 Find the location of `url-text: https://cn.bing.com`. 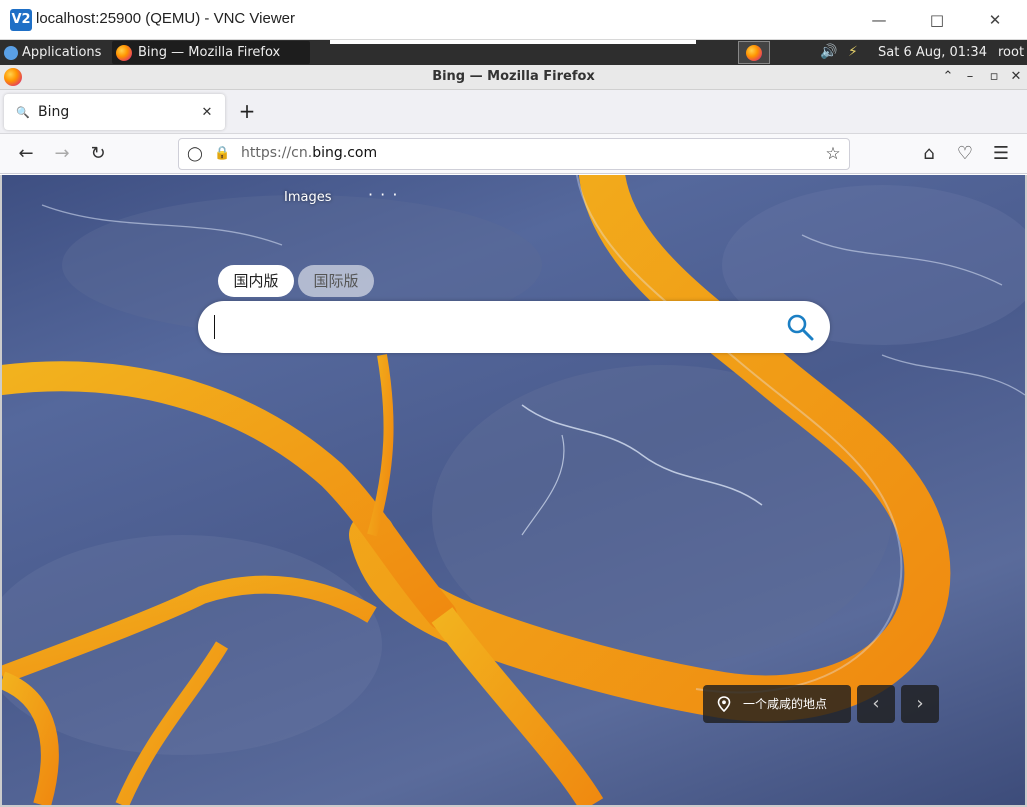

url-text: https://cn.bing.com is located at coordinates (309, 153).